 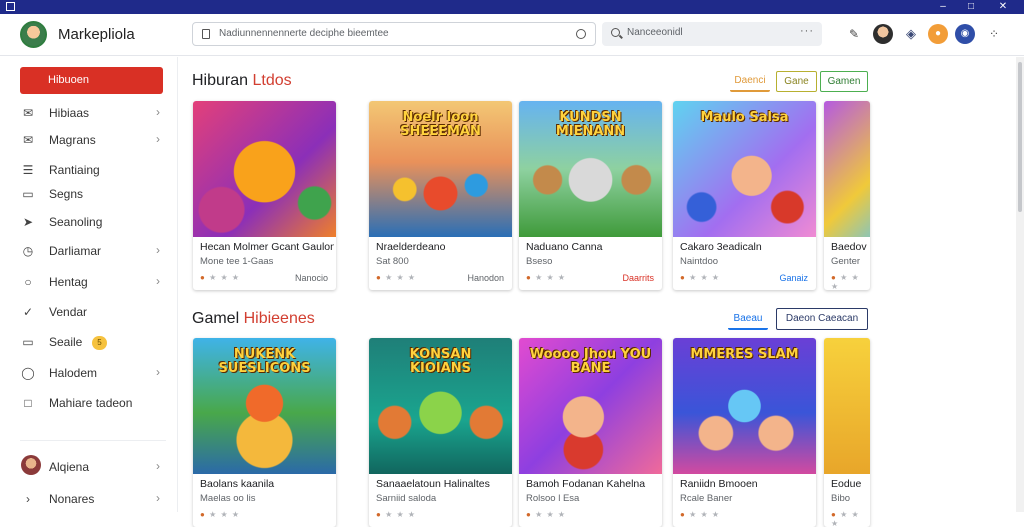 I want to click on address-text: Nadiunnennennerte deciphe bieemtee, so click(x=304, y=33).